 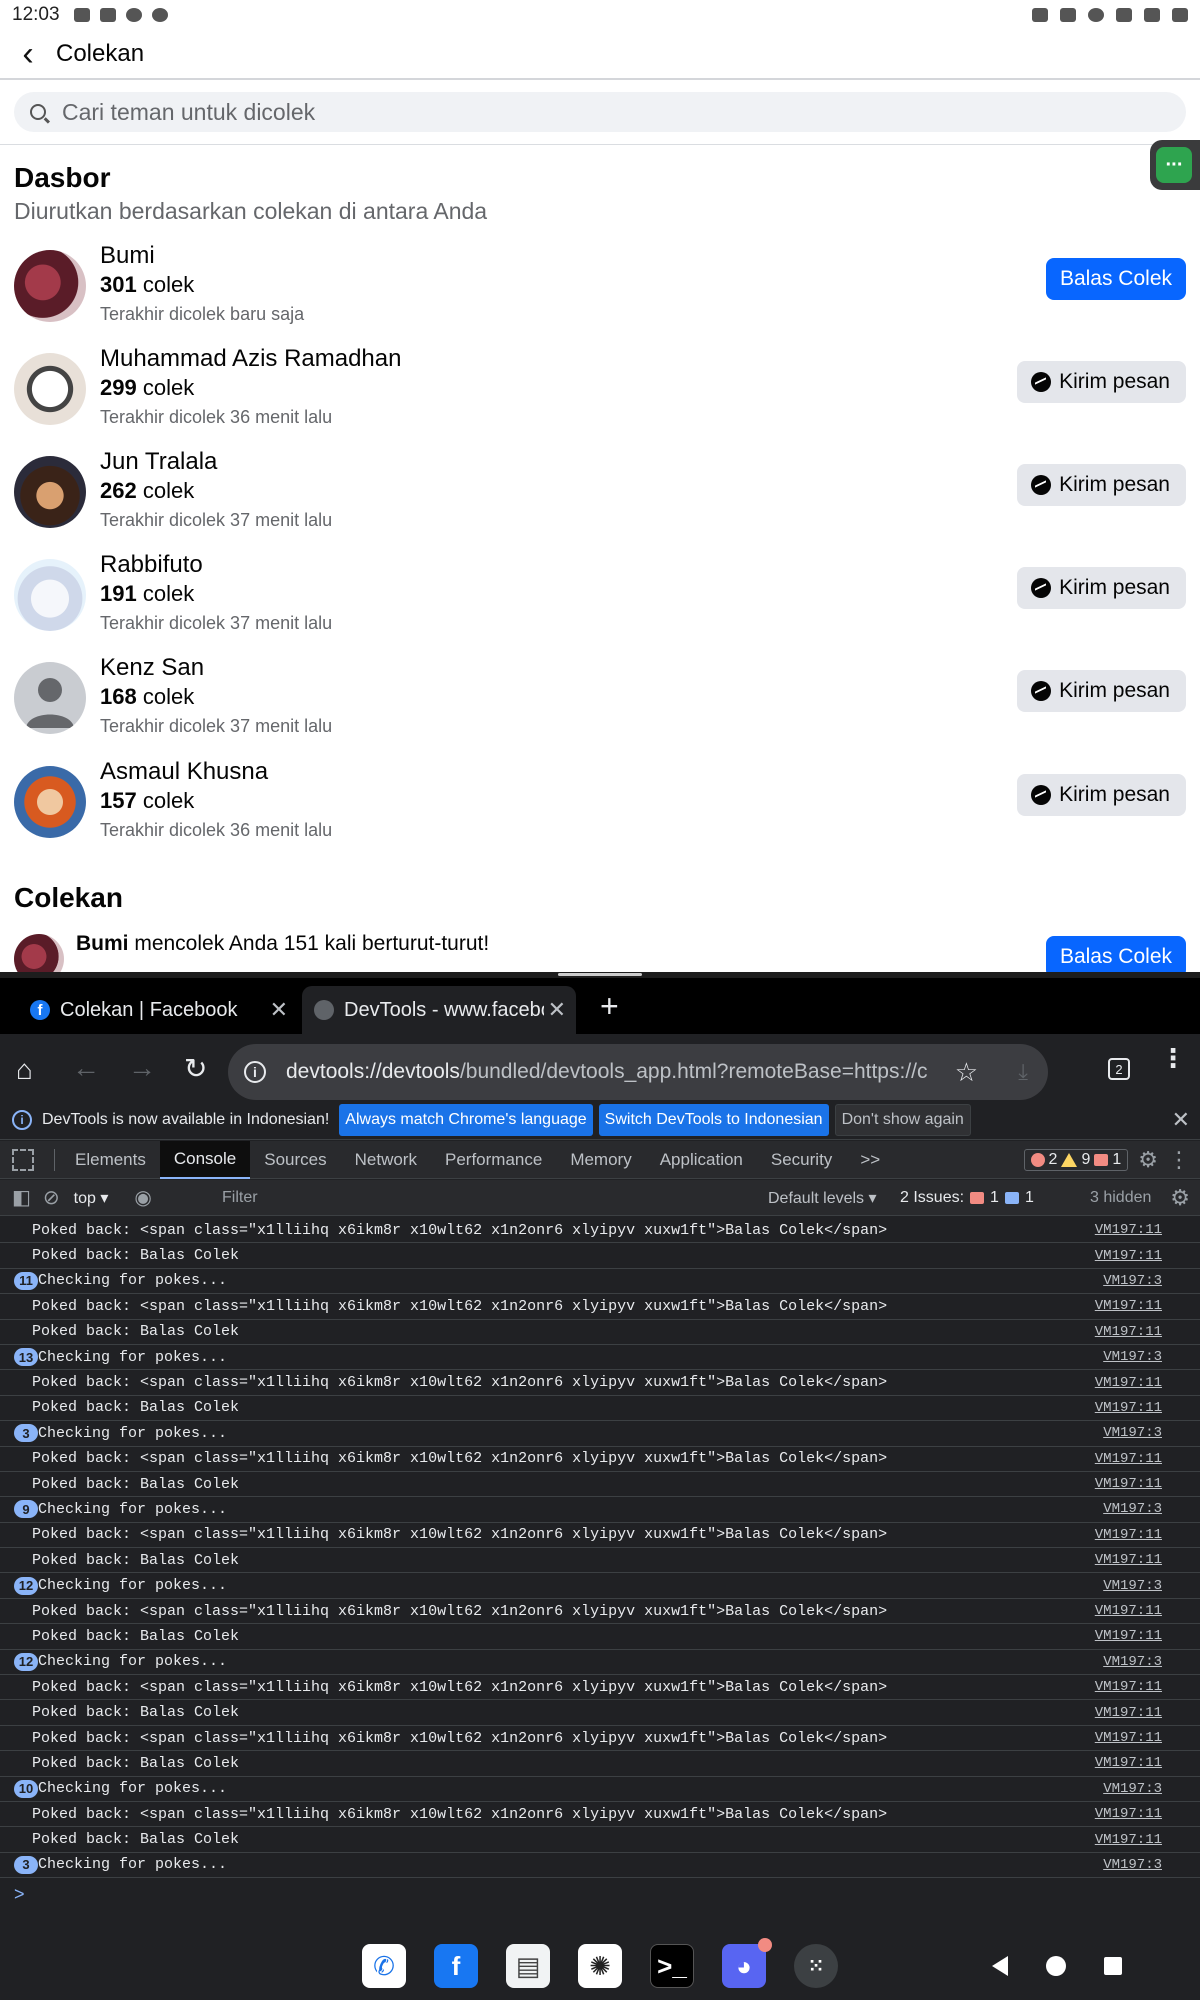 What do you see at coordinates (701, 1160) in the screenshot?
I see `tab-application: Application` at bounding box center [701, 1160].